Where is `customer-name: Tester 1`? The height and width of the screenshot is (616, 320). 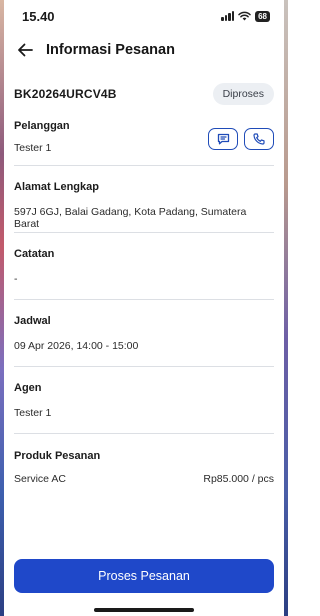
customer-name: Tester 1 is located at coordinates (33, 148).